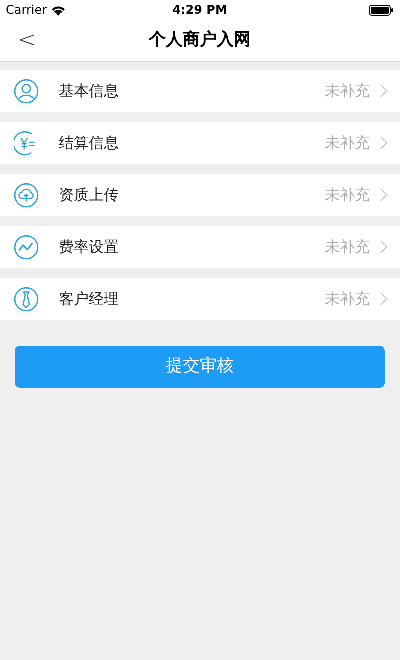 The image size is (400, 660). Describe the element at coordinates (200, 299) in the screenshot. I see `menu-row: 客户经理 未补充` at that location.